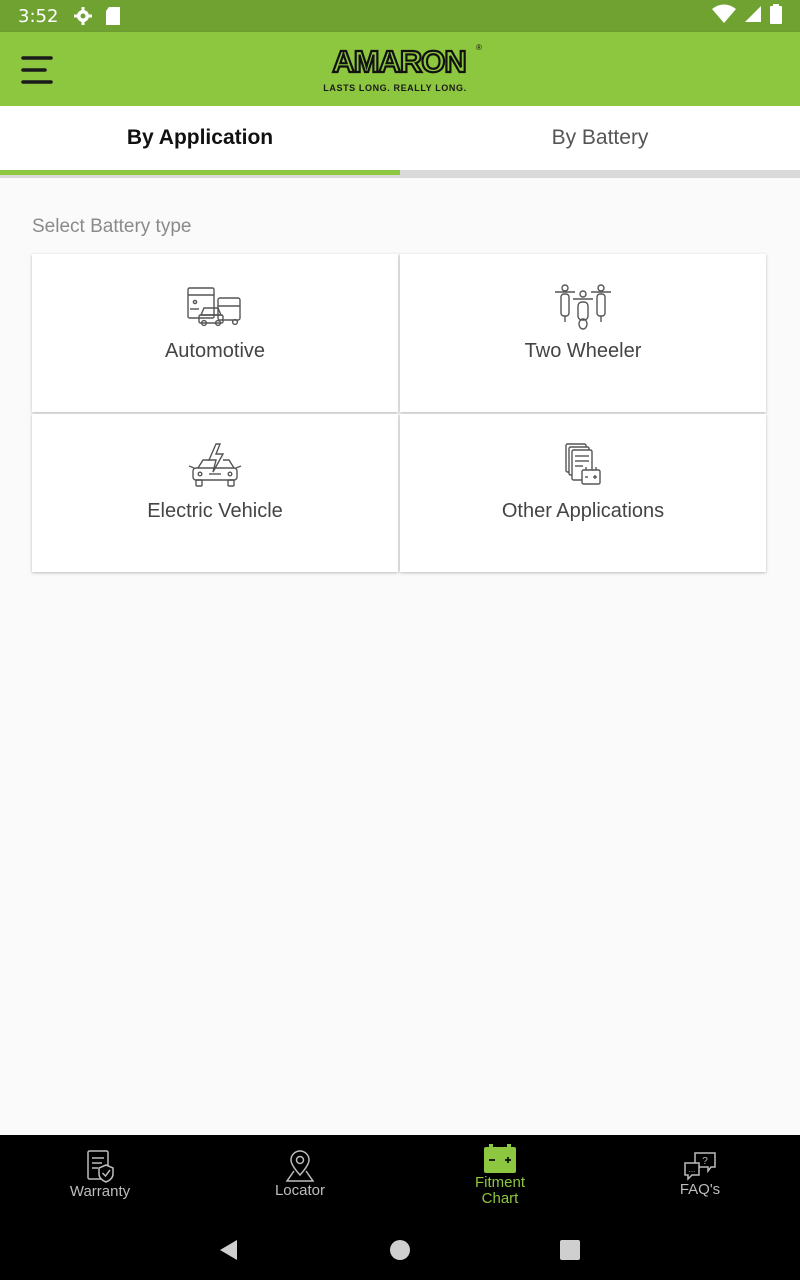 This screenshot has height=1280, width=800. Describe the element at coordinates (583, 511) in the screenshot. I see `card-label: Other Applications` at that location.